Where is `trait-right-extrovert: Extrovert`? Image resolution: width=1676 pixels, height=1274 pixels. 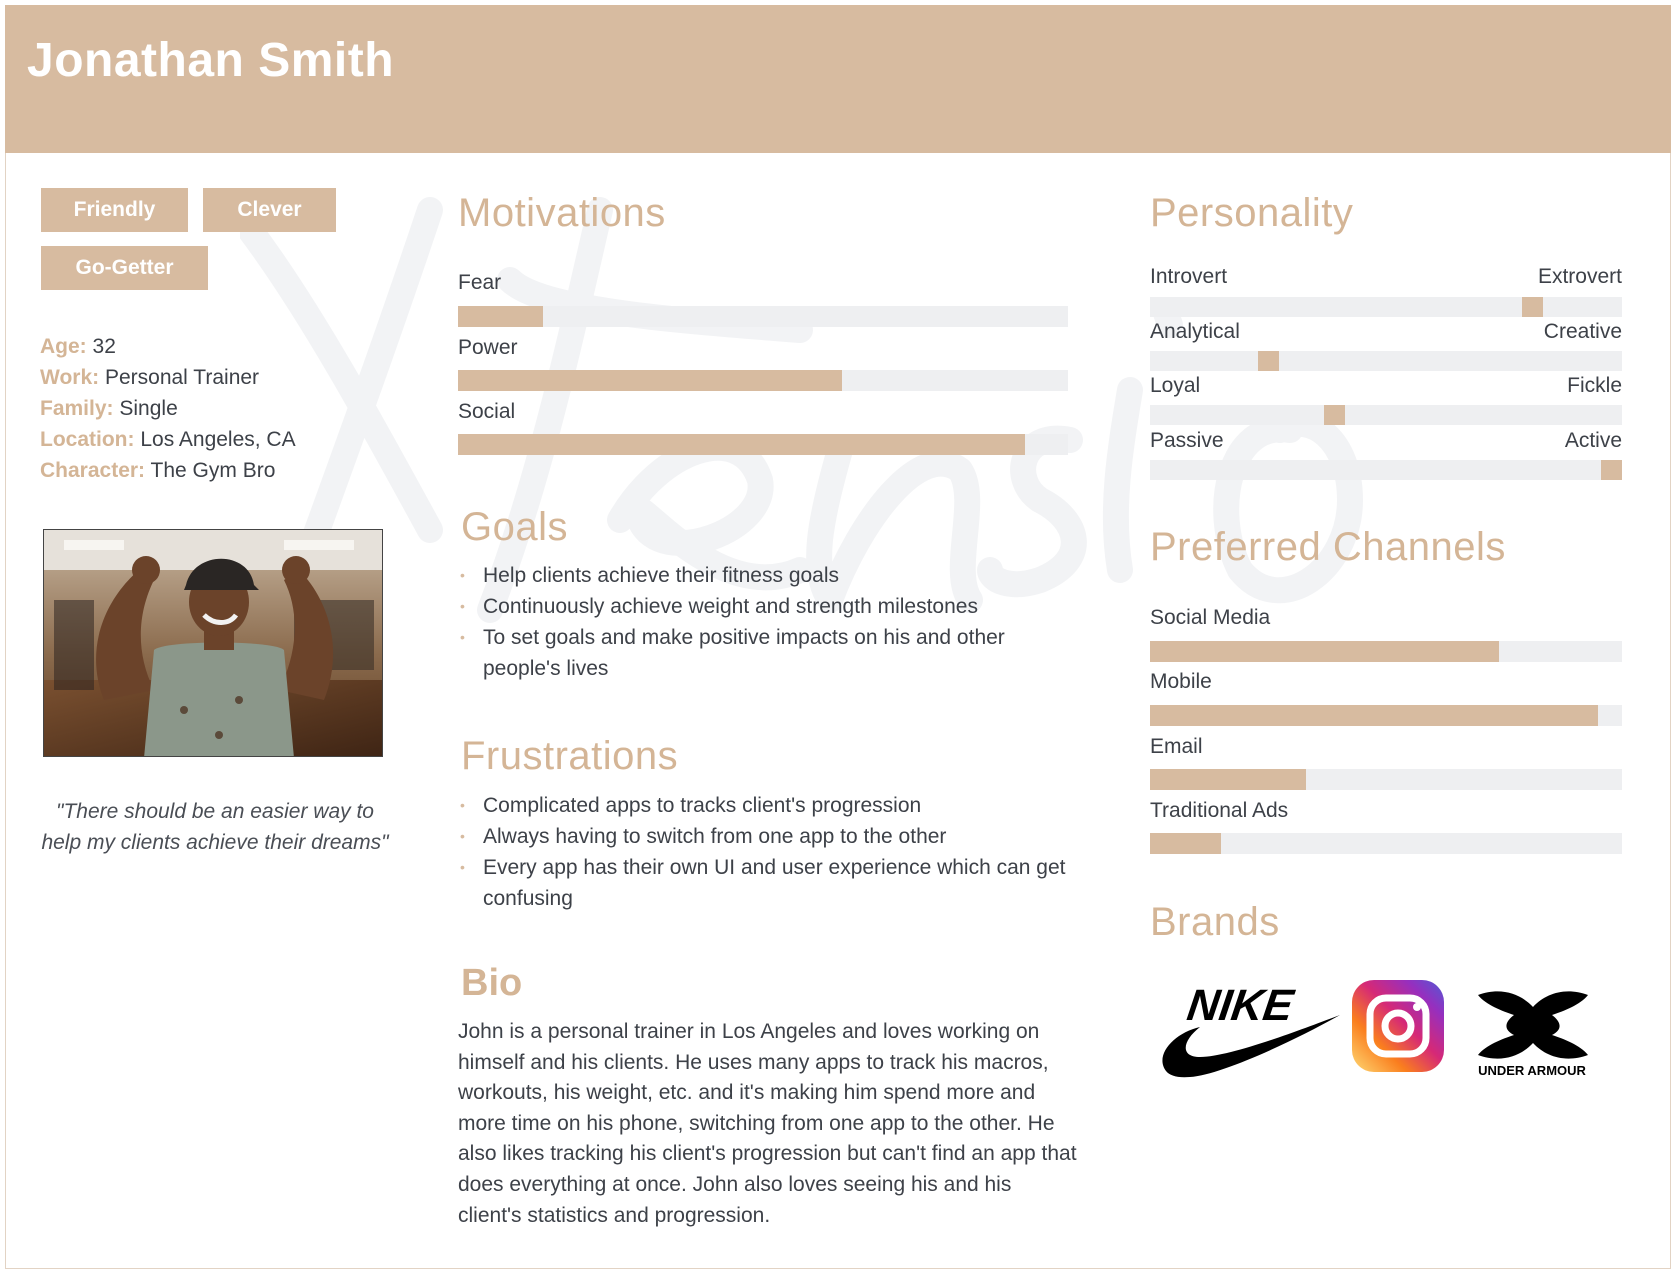 trait-right-extrovert: Extrovert is located at coordinates (1579, 276).